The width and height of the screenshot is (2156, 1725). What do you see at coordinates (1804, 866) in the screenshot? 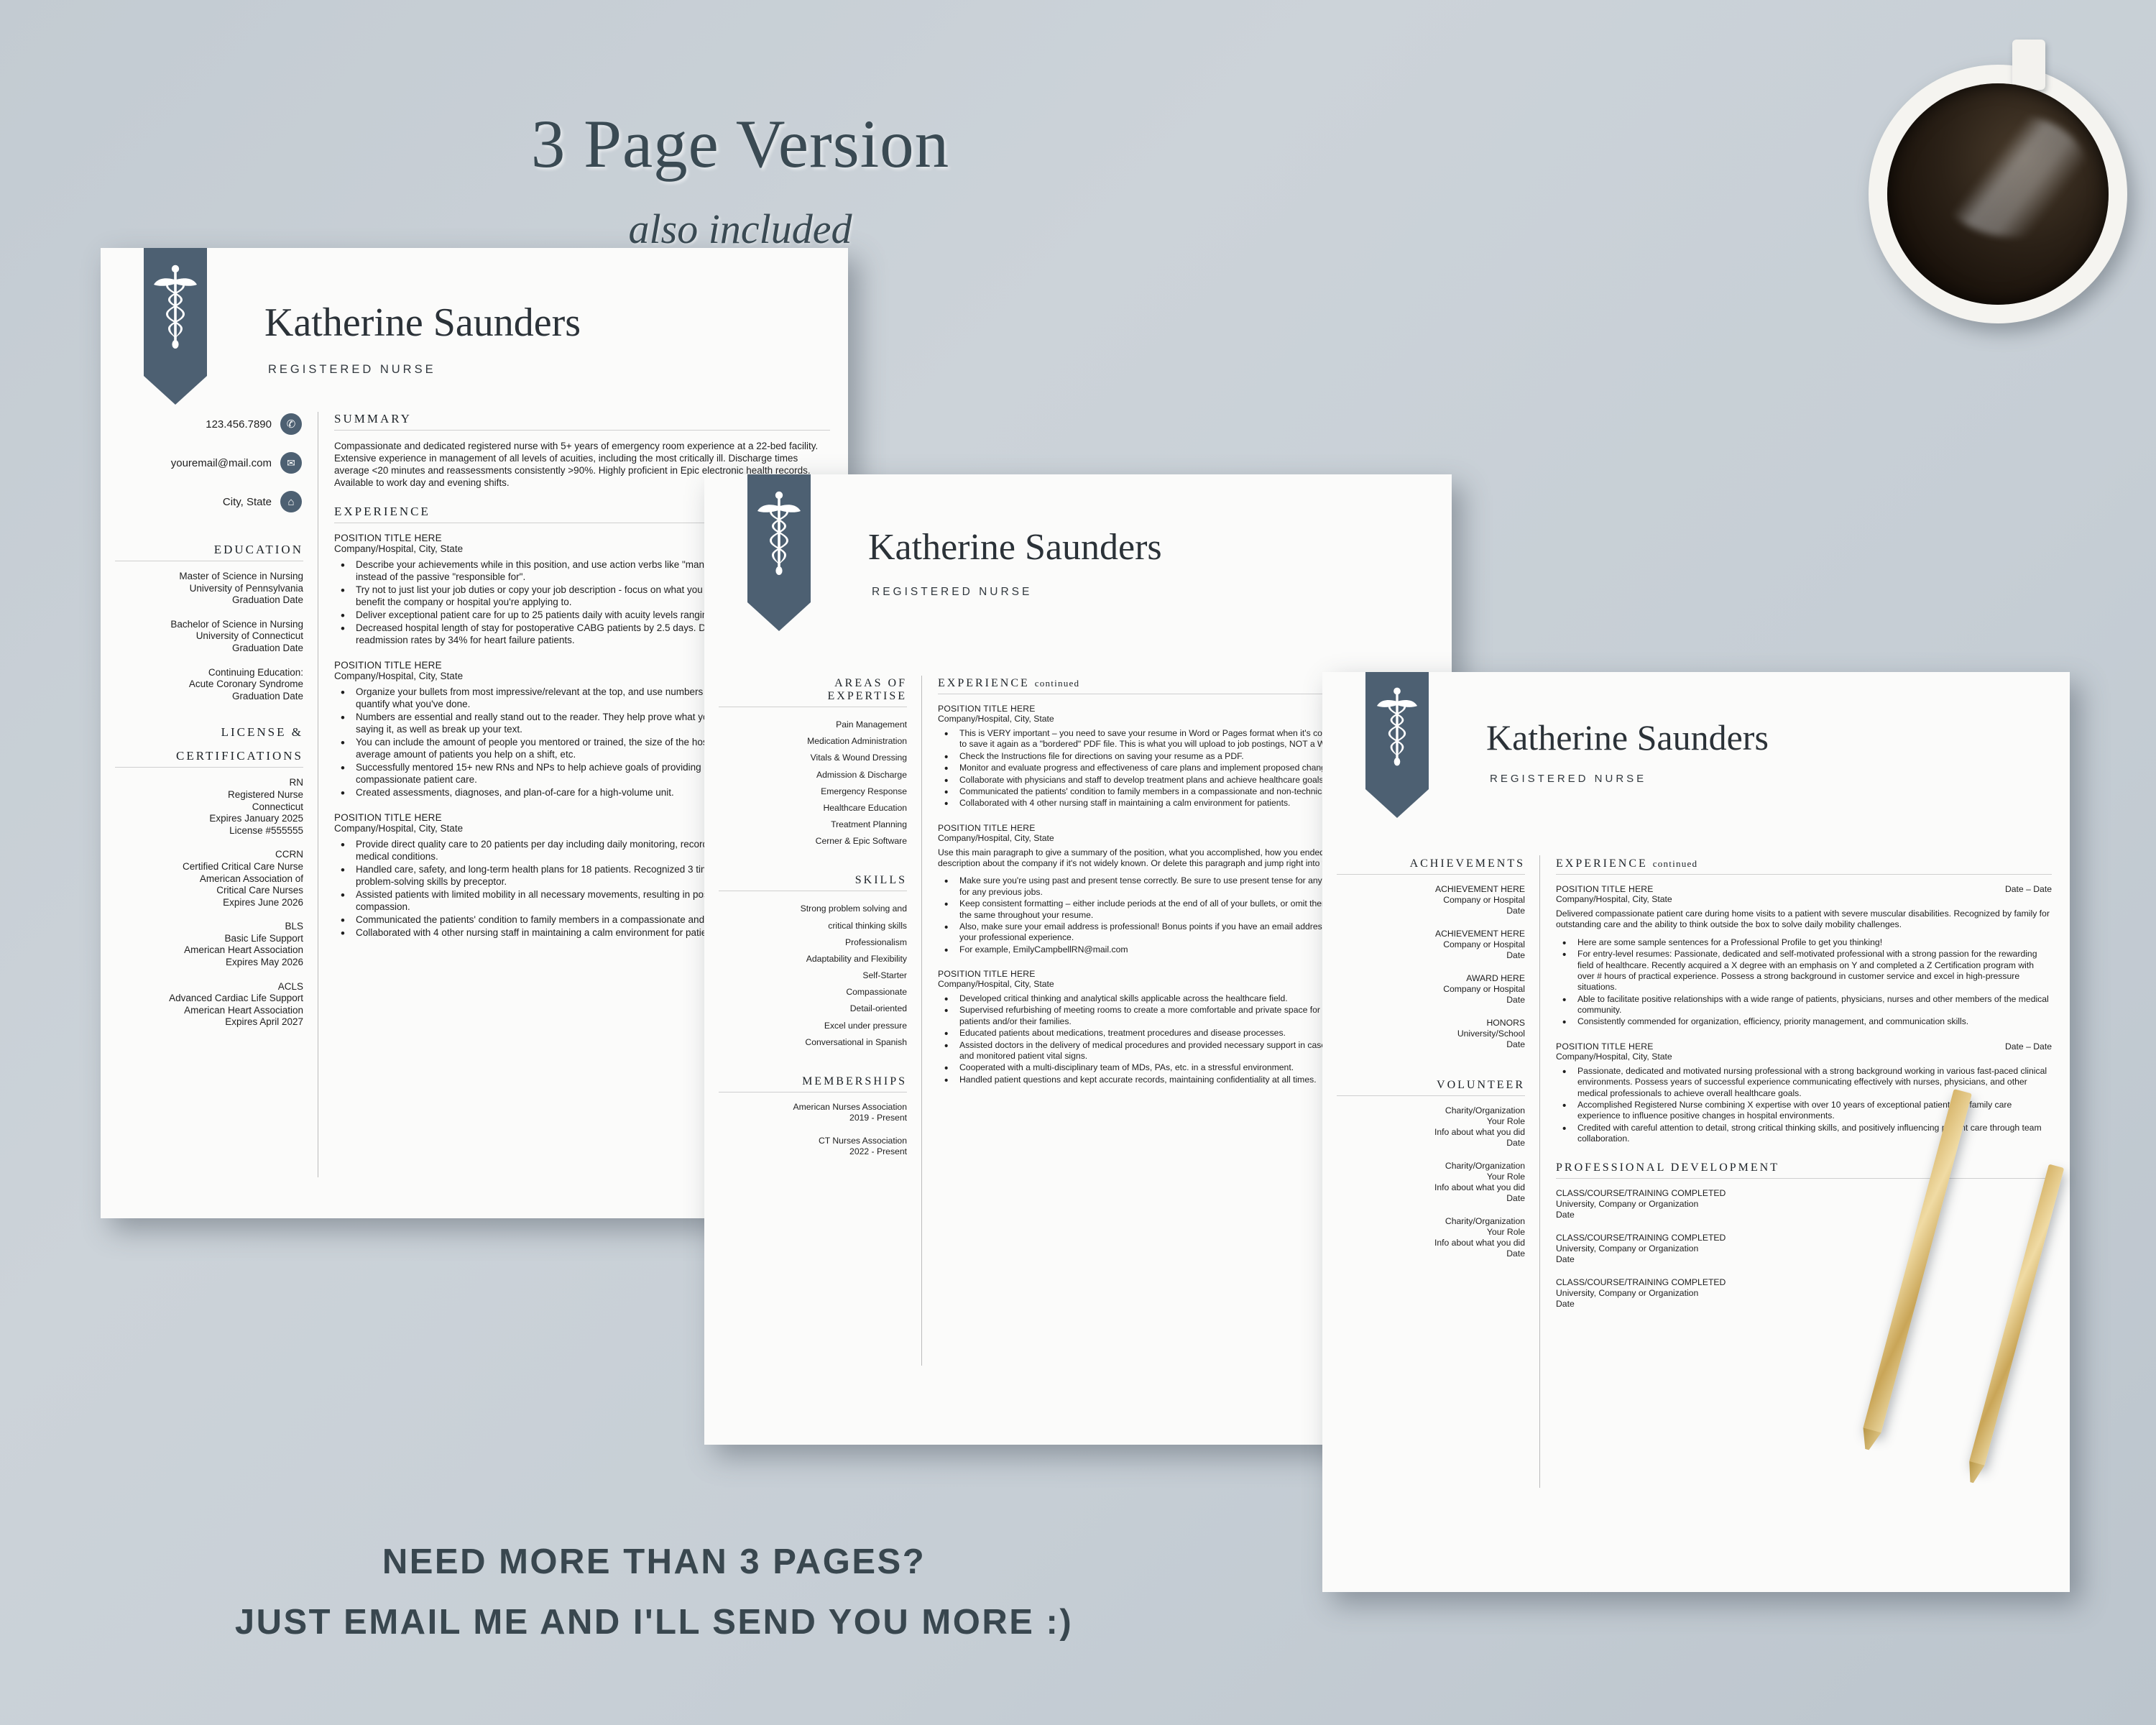
I see `section-heading-experience-continued-p3: EXPERIENCE continued` at bounding box center [1804, 866].